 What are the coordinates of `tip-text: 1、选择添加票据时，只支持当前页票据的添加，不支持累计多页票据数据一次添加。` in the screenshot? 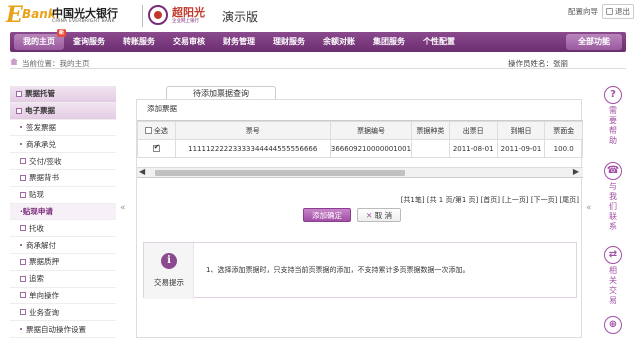 It's located at (338, 270).